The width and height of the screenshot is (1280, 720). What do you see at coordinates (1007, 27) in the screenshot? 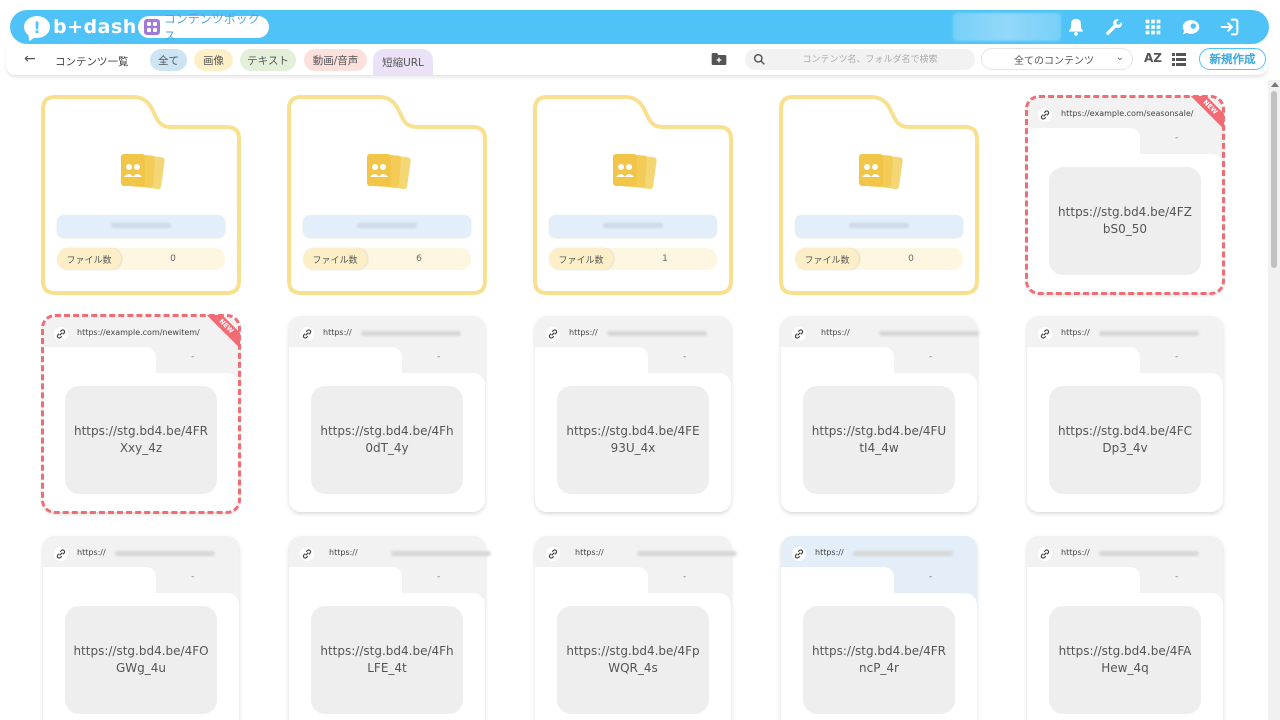
I see `user-name-blurred` at bounding box center [1007, 27].